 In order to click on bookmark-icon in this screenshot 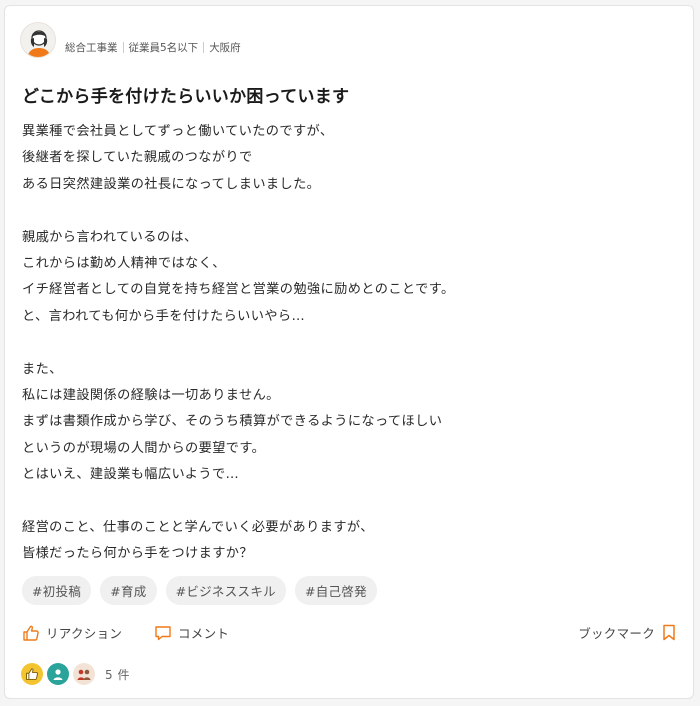, I will do `click(669, 632)`.